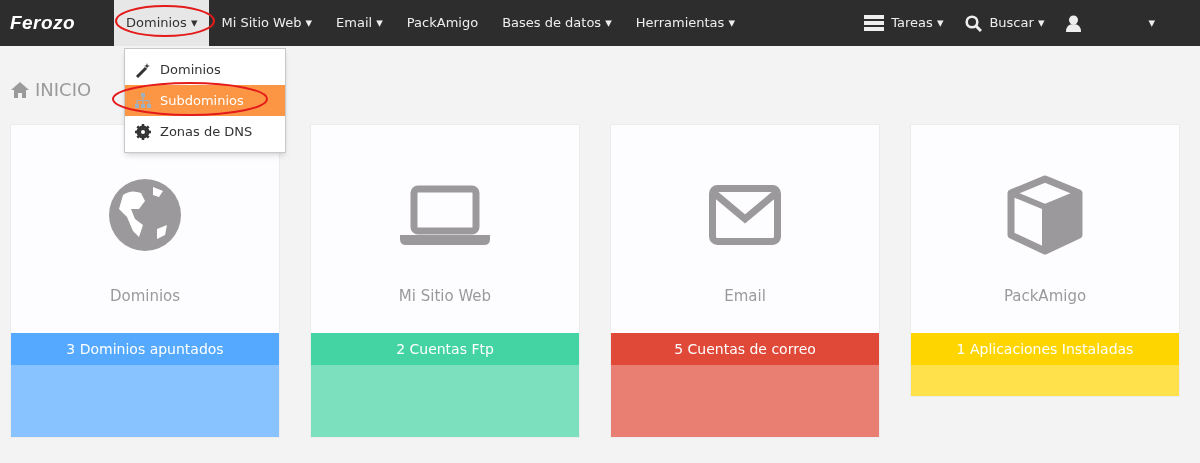 The width and height of the screenshot is (1200, 463). Describe the element at coordinates (557, 23) in the screenshot. I see `nav-menu-item: Bases de datos ▾` at that location.